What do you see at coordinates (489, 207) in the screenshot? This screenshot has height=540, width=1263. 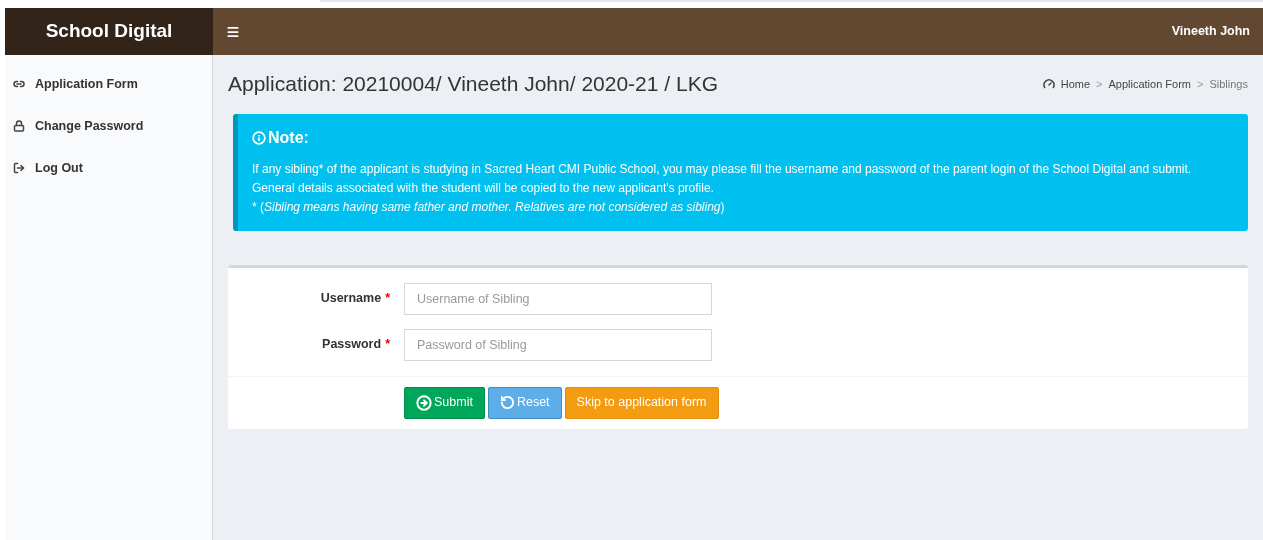 I see `note-footnote: * (Sibling means having same father and mother. Relatives are not considered as sibling)` at bounding box center [489, 207].